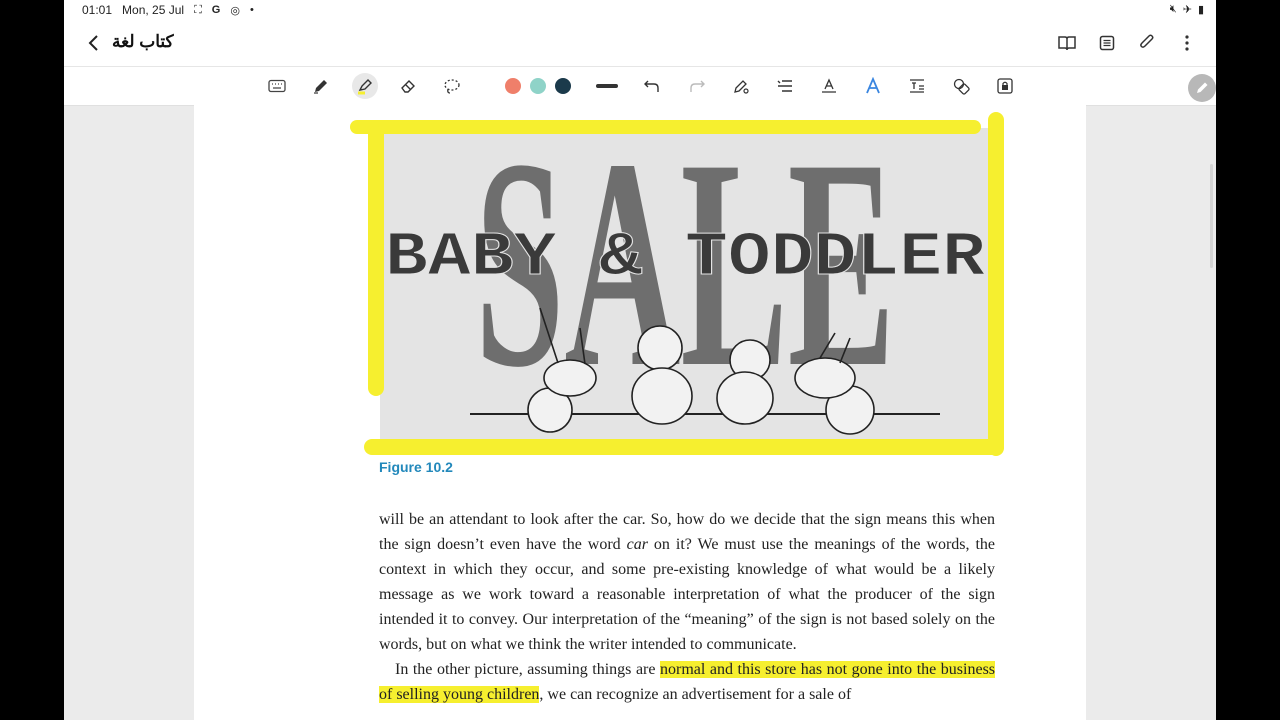 This screenshot has width=1280, height=720. I want to click on italic-word: car, so click(637, 544).